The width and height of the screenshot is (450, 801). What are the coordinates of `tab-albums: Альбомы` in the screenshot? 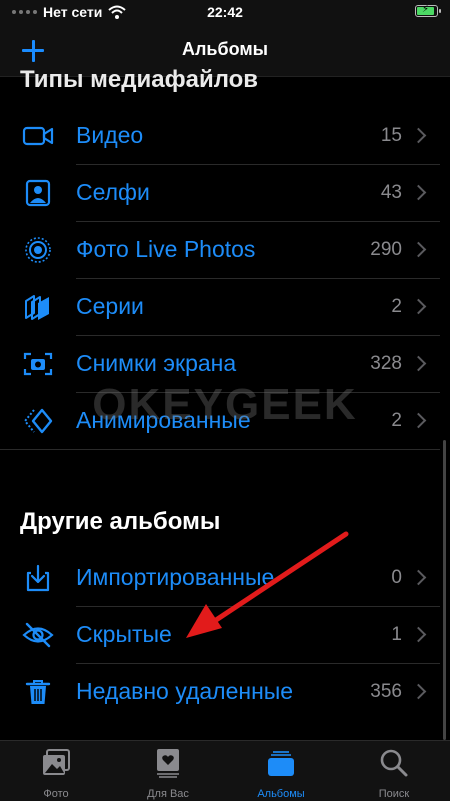 It's located at (281, 771).